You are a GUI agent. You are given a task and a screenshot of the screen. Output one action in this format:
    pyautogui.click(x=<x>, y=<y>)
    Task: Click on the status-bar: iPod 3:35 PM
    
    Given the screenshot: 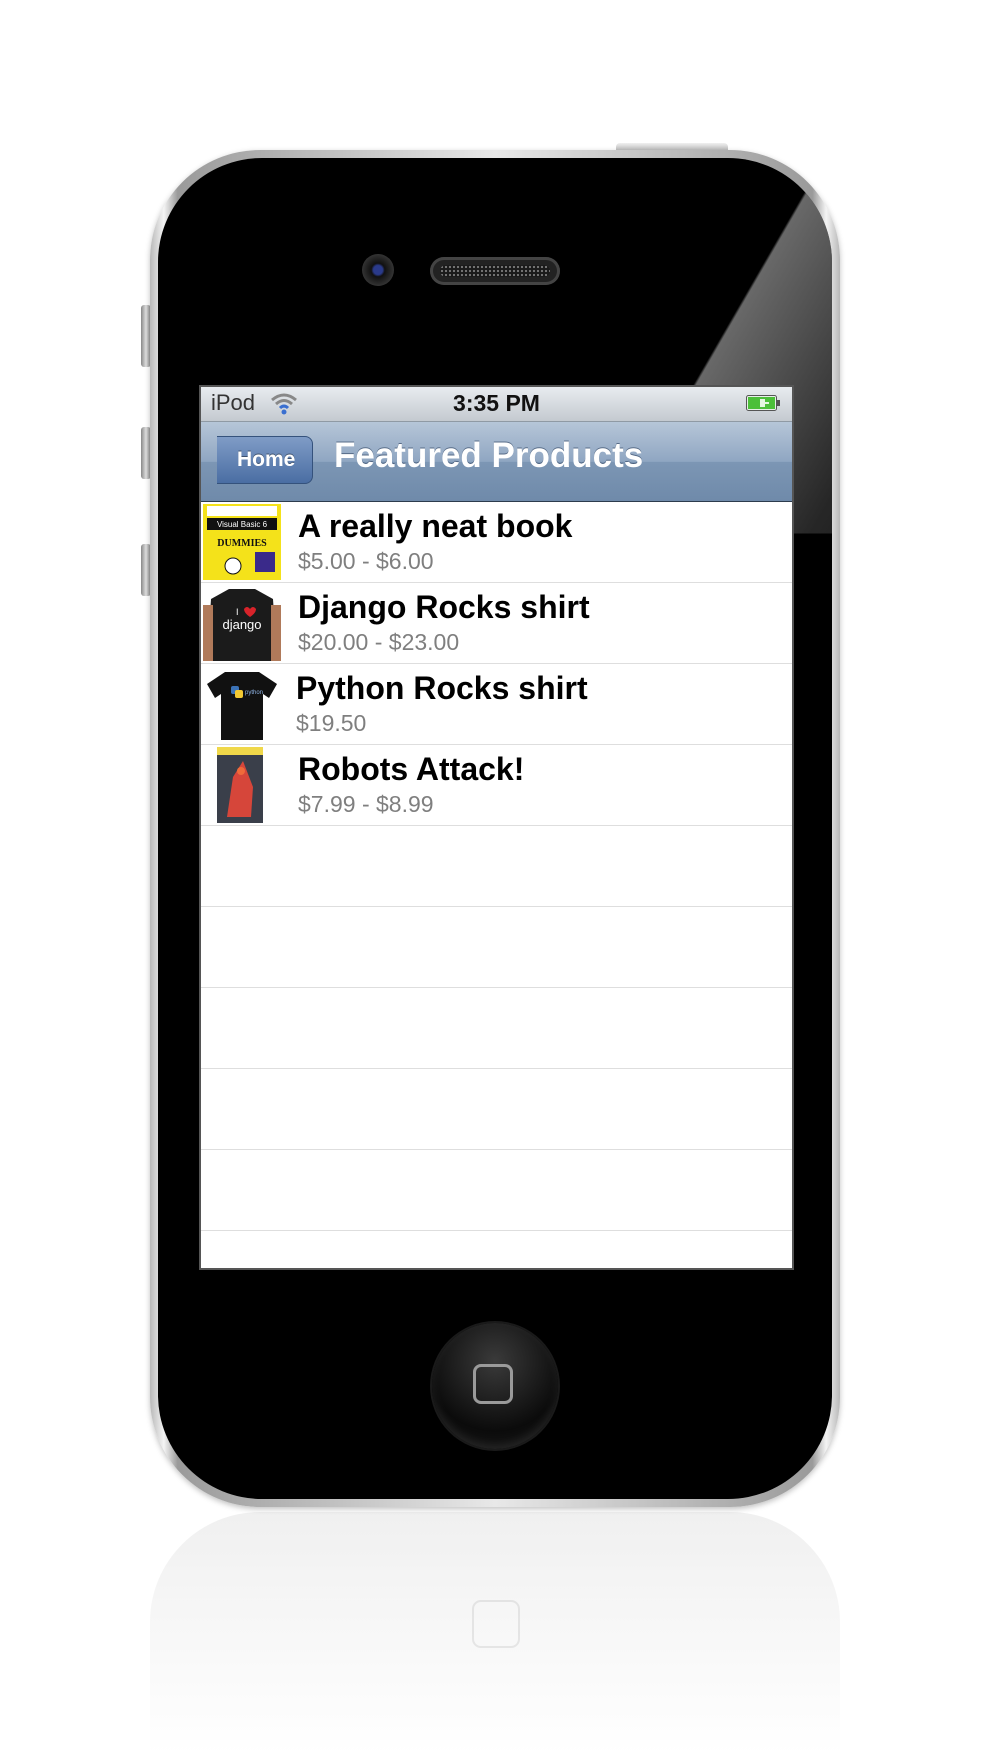 What is the action you would take?
    pyautogui.click(x=496, y=404)
    